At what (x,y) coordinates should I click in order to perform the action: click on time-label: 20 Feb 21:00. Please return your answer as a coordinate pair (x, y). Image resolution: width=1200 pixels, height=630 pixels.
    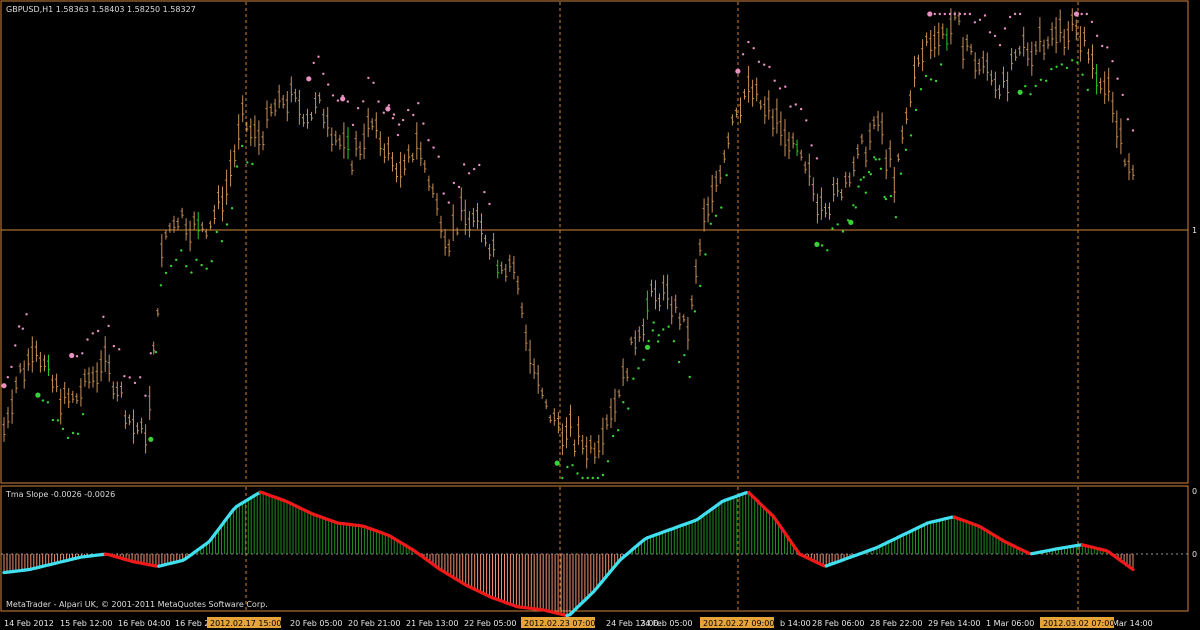
    Looking at the image, I should click on (374, 623).